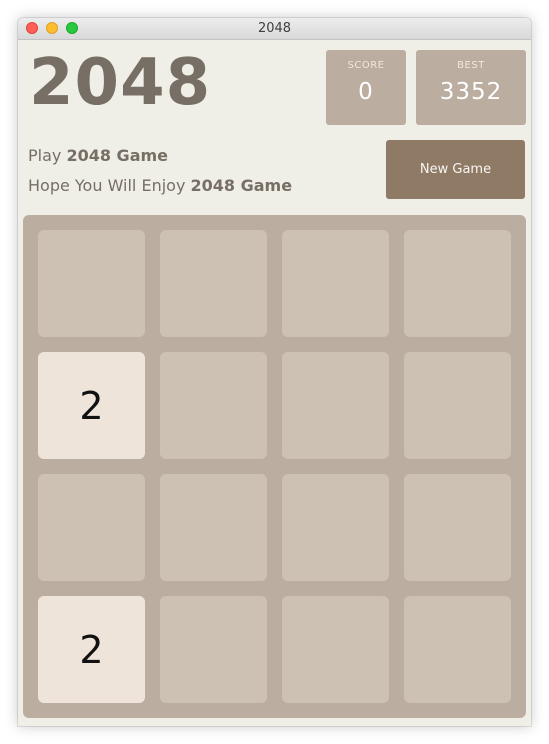 The width and height of the screenshot is (549, 744). I want to click on game-tagline: Hope You Will Enjoy 2048 Game, so click(160, 185).